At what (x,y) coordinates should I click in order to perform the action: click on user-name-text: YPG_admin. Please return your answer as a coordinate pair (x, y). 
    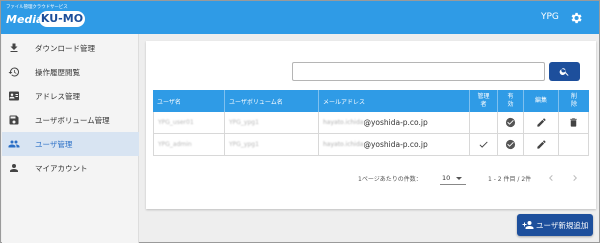
    Looking at the image, I should click on (175, 144).